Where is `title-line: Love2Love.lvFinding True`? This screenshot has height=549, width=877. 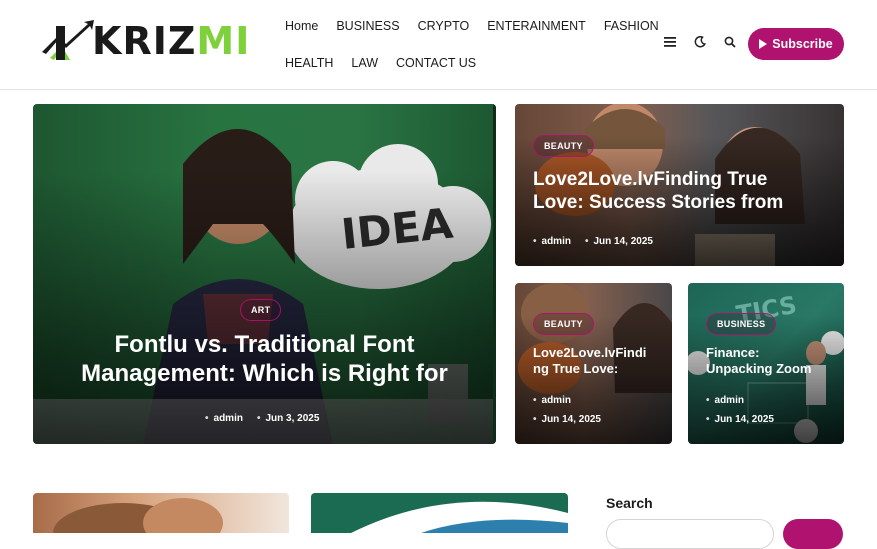 title-line: Love2Love.lvFinding True is located at coordinates (650, 179).